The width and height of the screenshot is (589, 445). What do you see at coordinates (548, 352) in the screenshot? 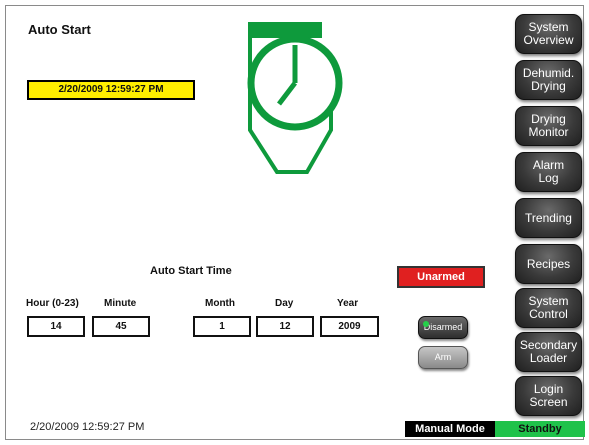
I see `nav-secondary-loader: Secondary Loader` at bounding box center [548, 352].